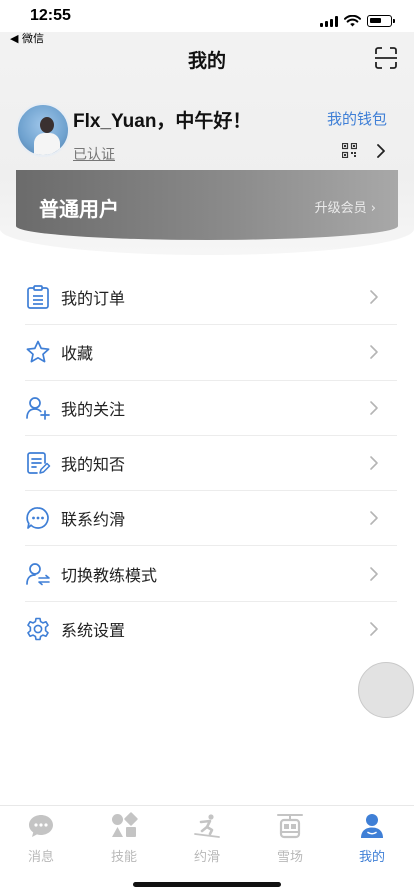 The image size is (414, 896). Describe the element at coordinates (38, 408) in the screenshot. I see `add-user-icon` at that location.